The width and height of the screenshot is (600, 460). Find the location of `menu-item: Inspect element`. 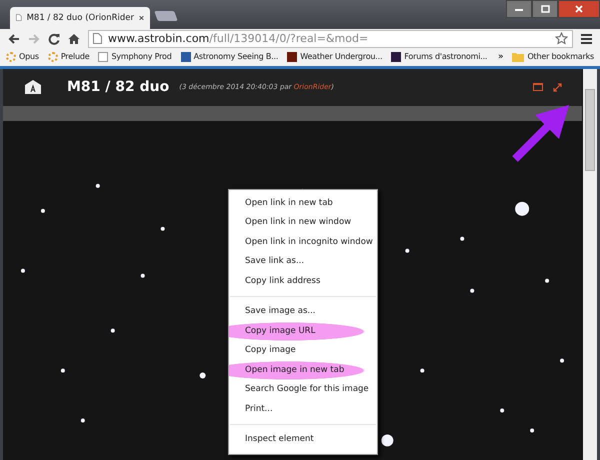

menu-item: Inspect element is located at coordinates (303, 440).